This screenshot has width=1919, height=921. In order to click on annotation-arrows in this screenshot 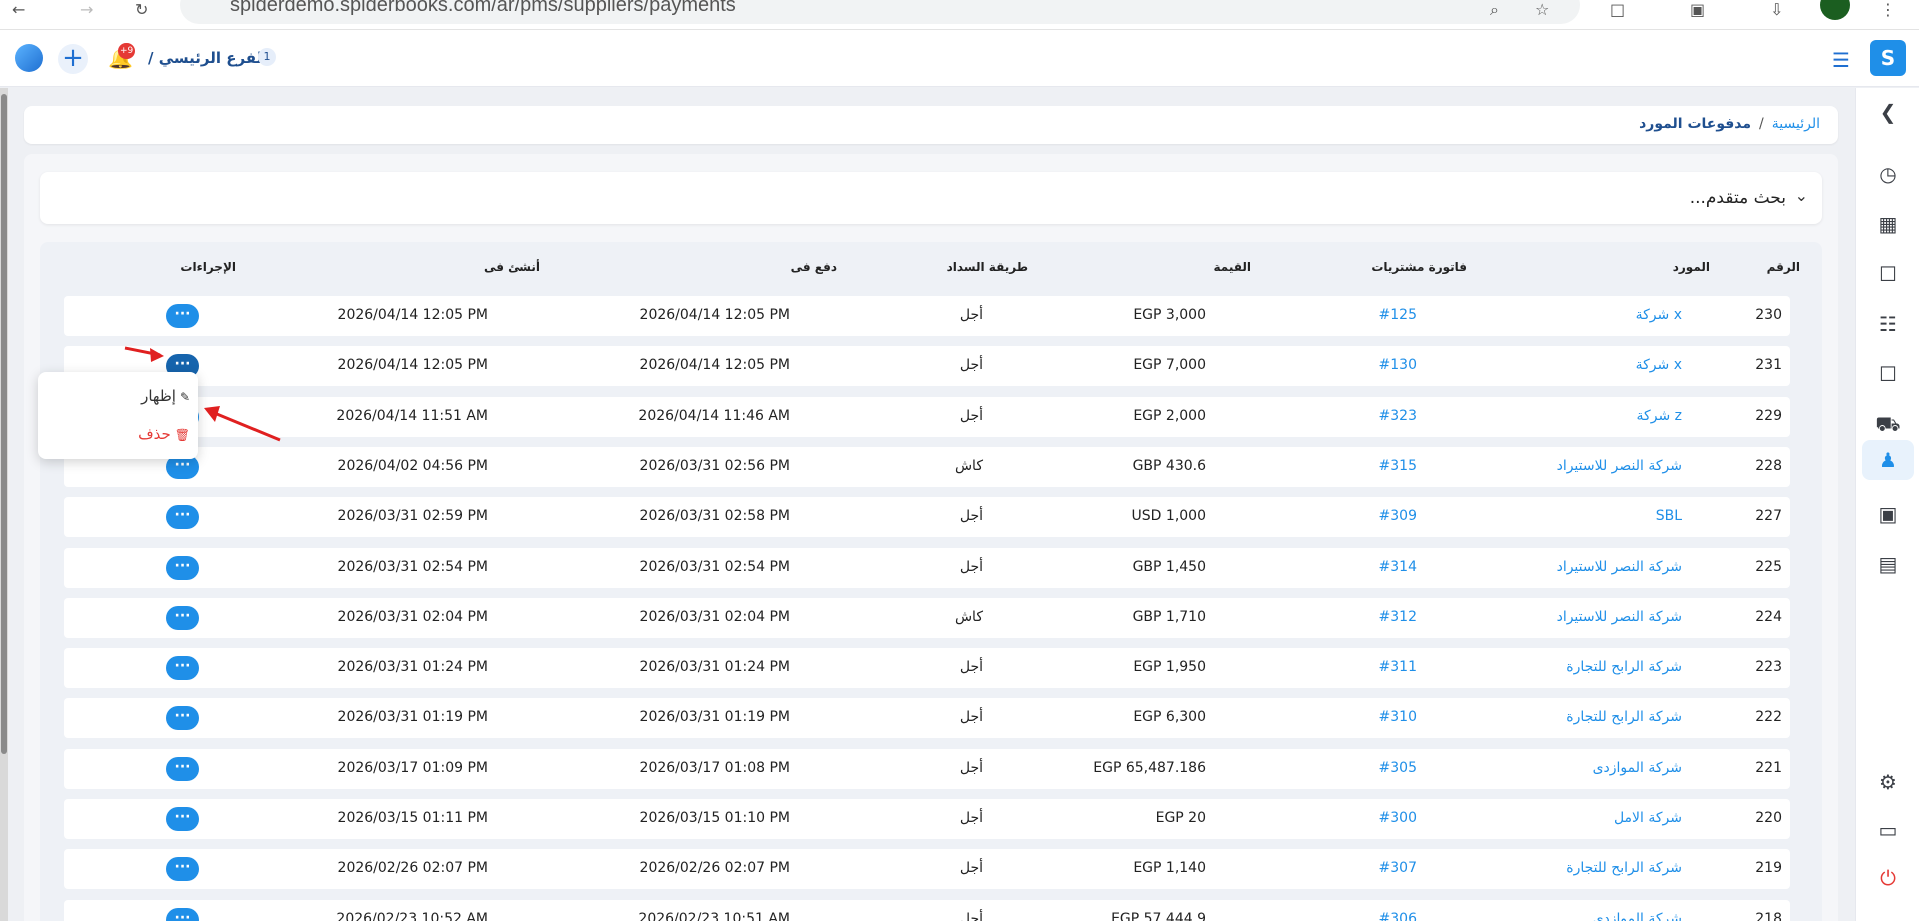, I will do `click(202, 394)`.